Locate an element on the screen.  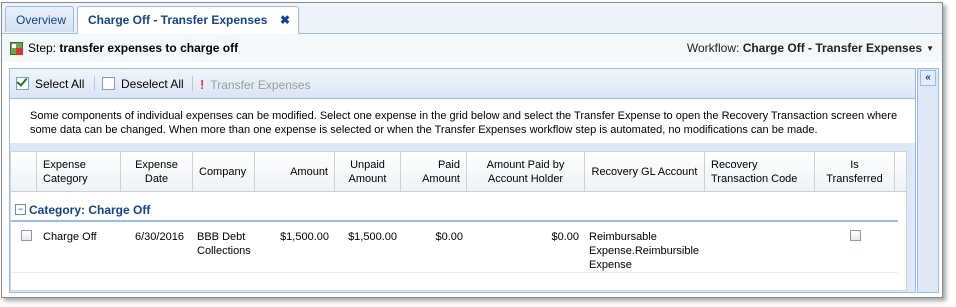
chevron-down-icon: ▼ is located at coordinates (930, 49).